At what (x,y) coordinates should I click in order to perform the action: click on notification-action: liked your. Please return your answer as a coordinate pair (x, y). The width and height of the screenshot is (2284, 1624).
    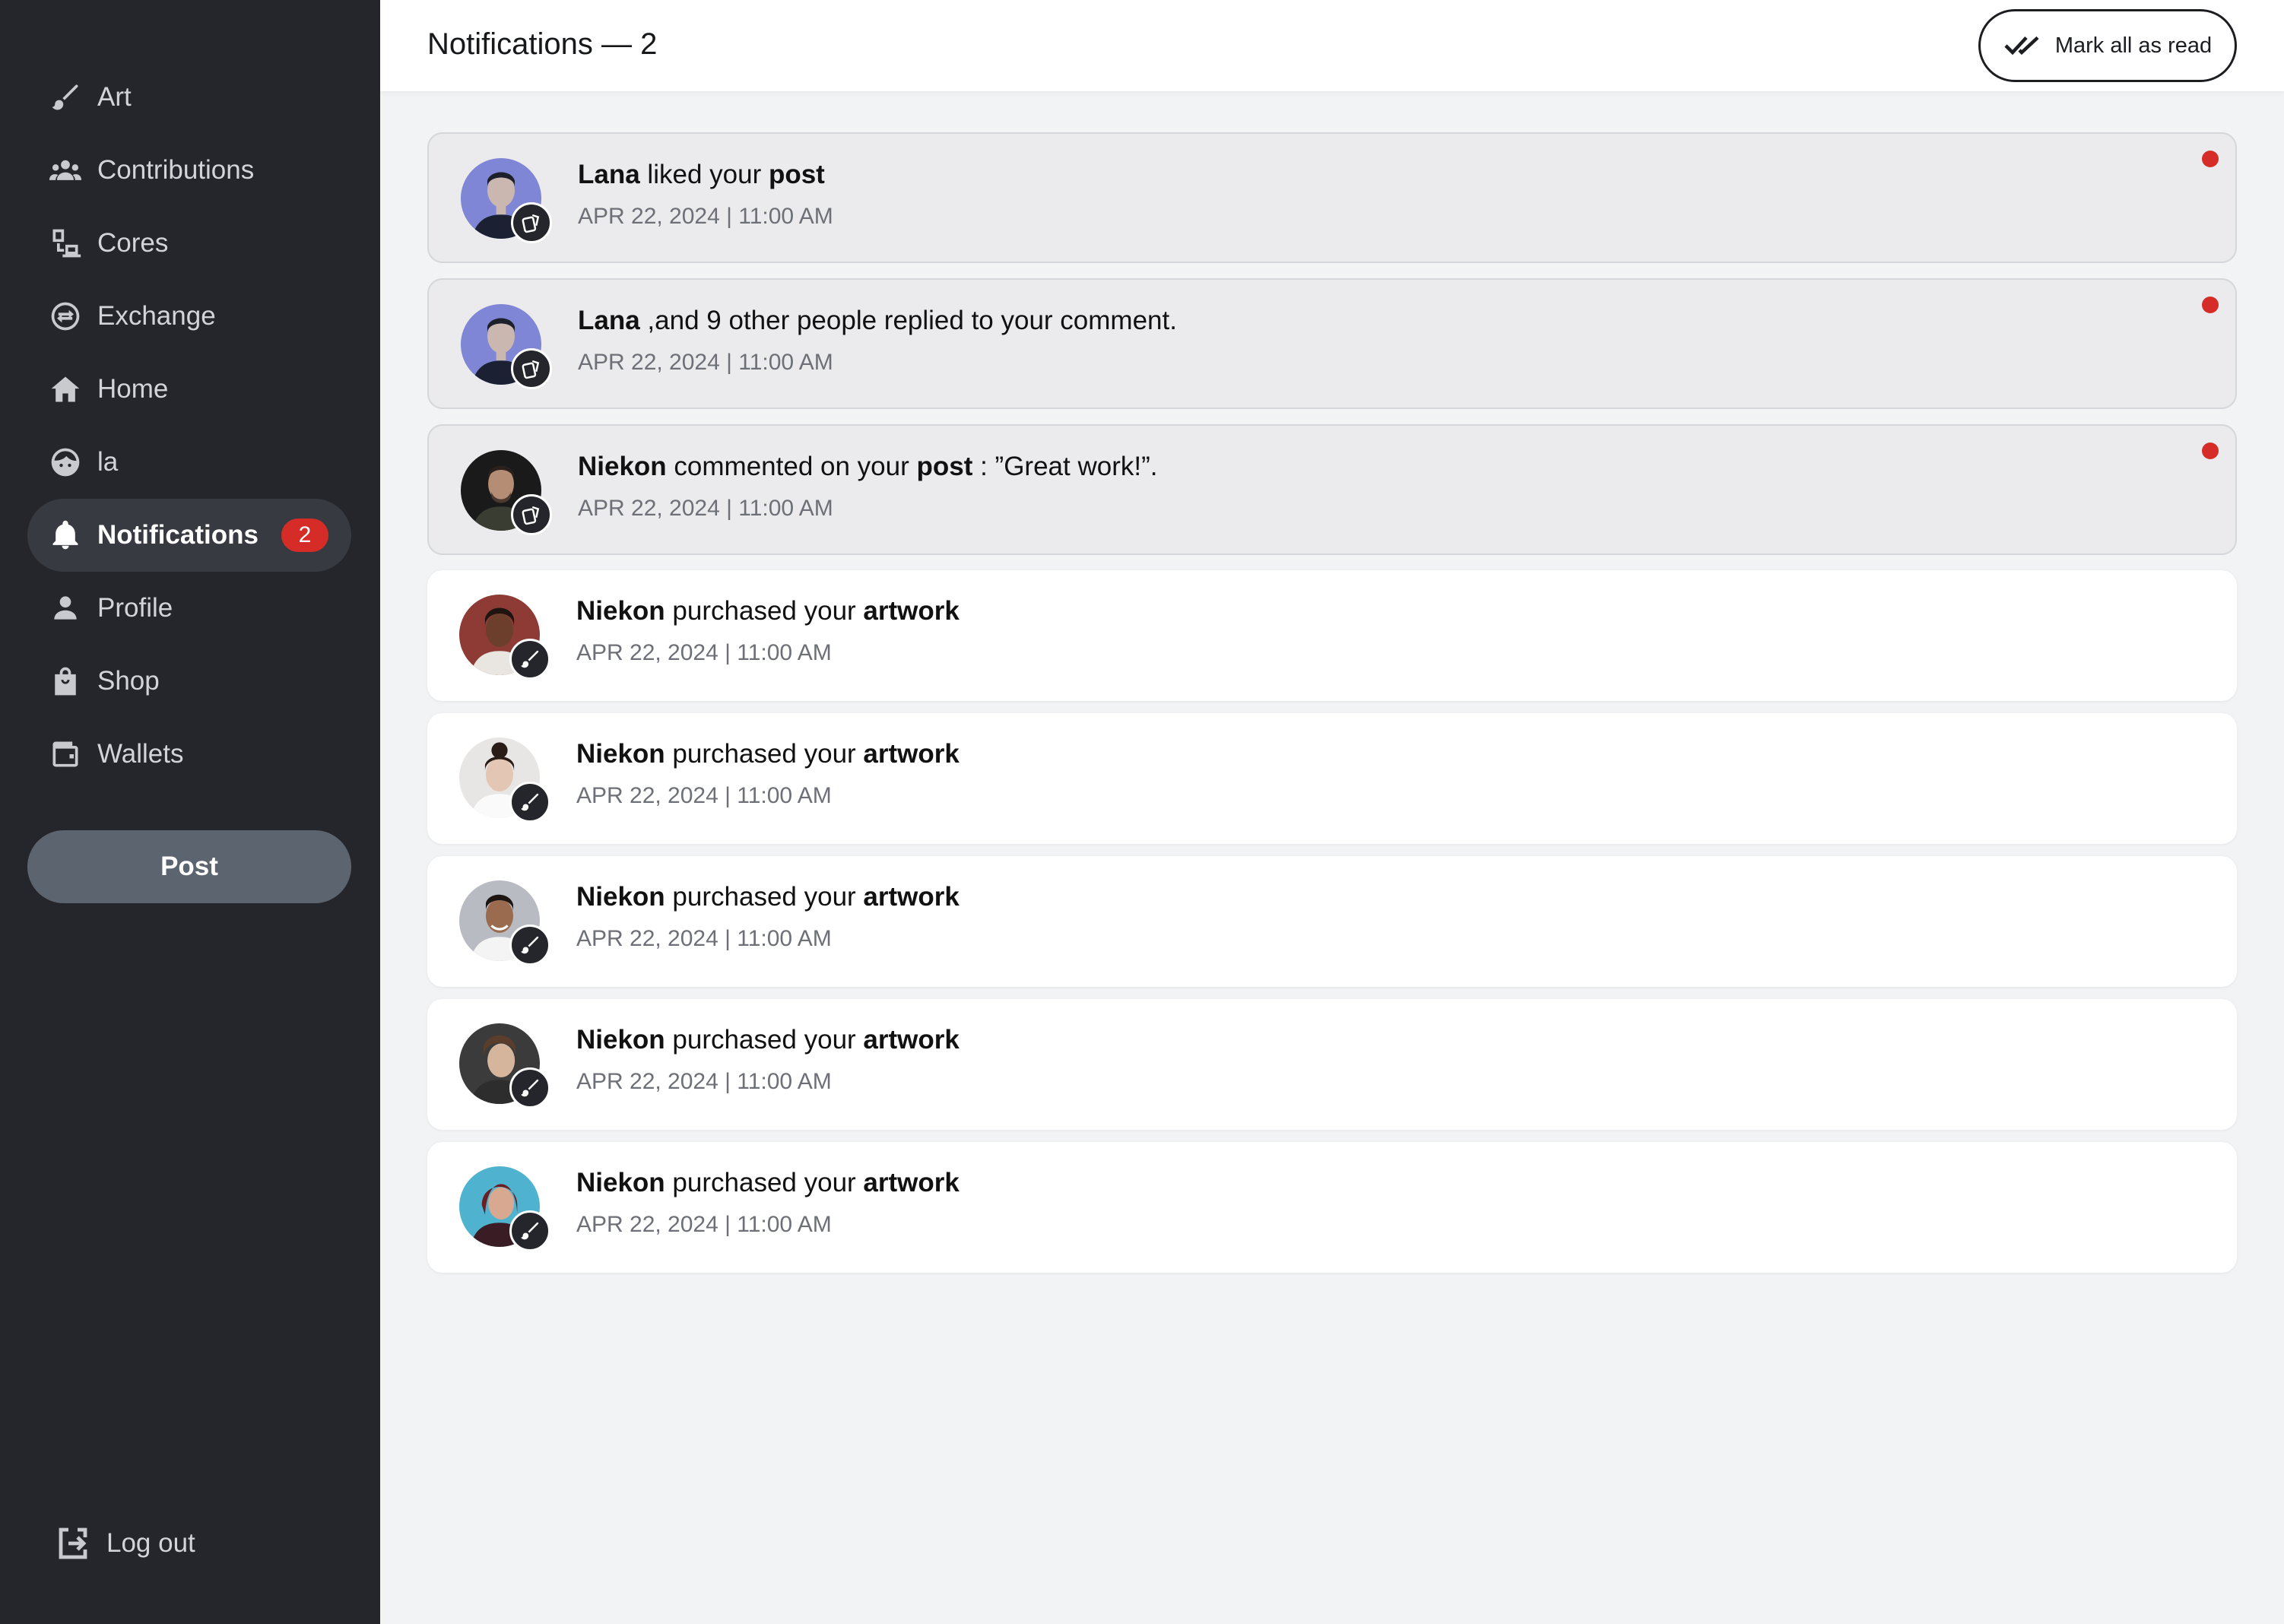
    Looking at the image, I should click on (704, 174).